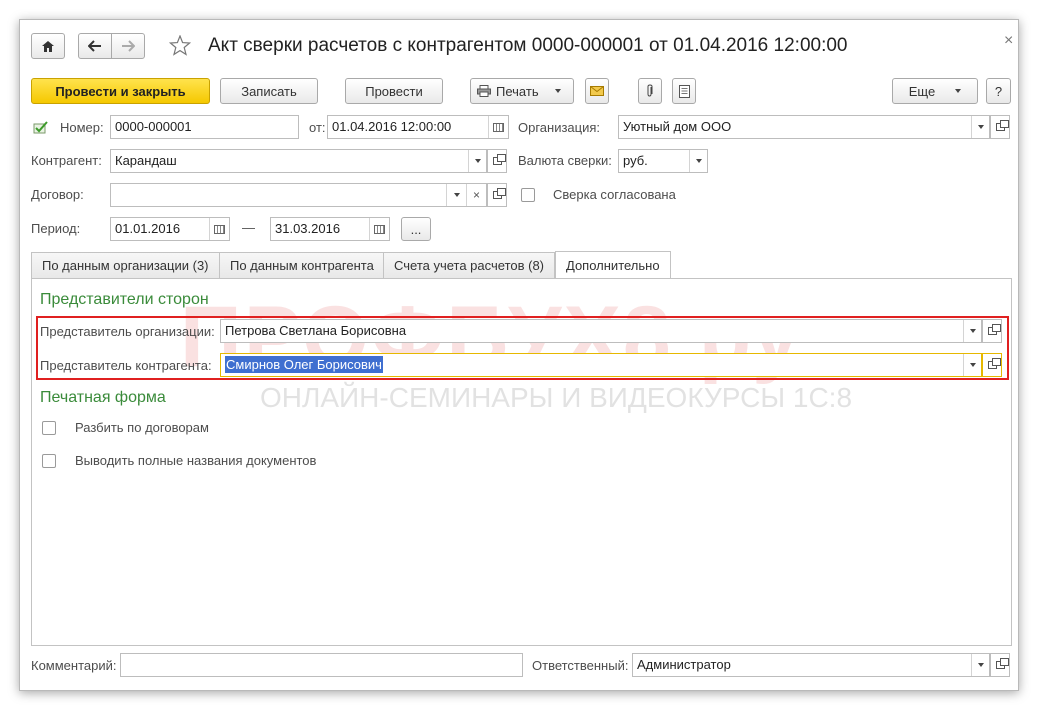 The image size is (1039, 713). What do you see at coordinates (635, 160) in the screenshot?
I see `currency-value: руб.` at bounding box center [635, 160].